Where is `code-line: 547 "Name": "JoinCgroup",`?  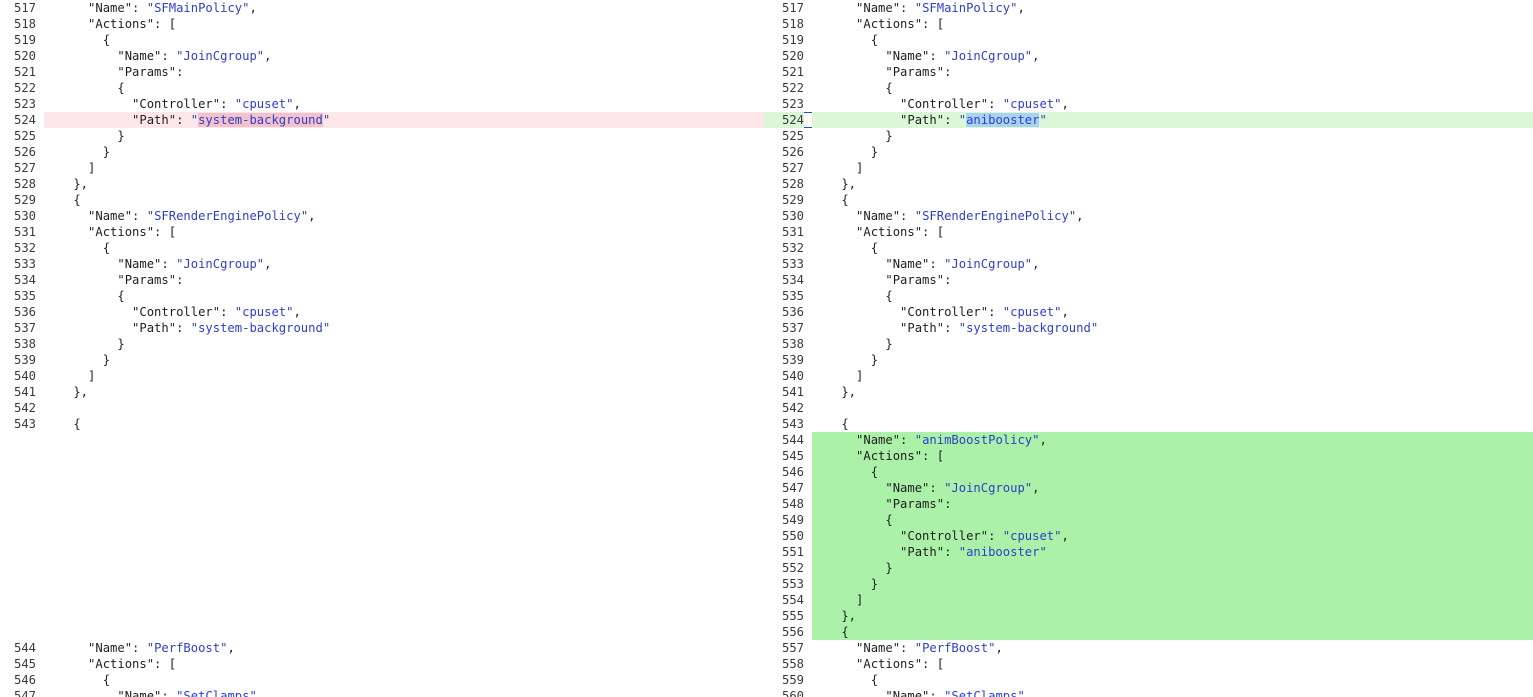 code-line: 547 "Name": "JoinCgroup", is located at coordinates (1148, 488).